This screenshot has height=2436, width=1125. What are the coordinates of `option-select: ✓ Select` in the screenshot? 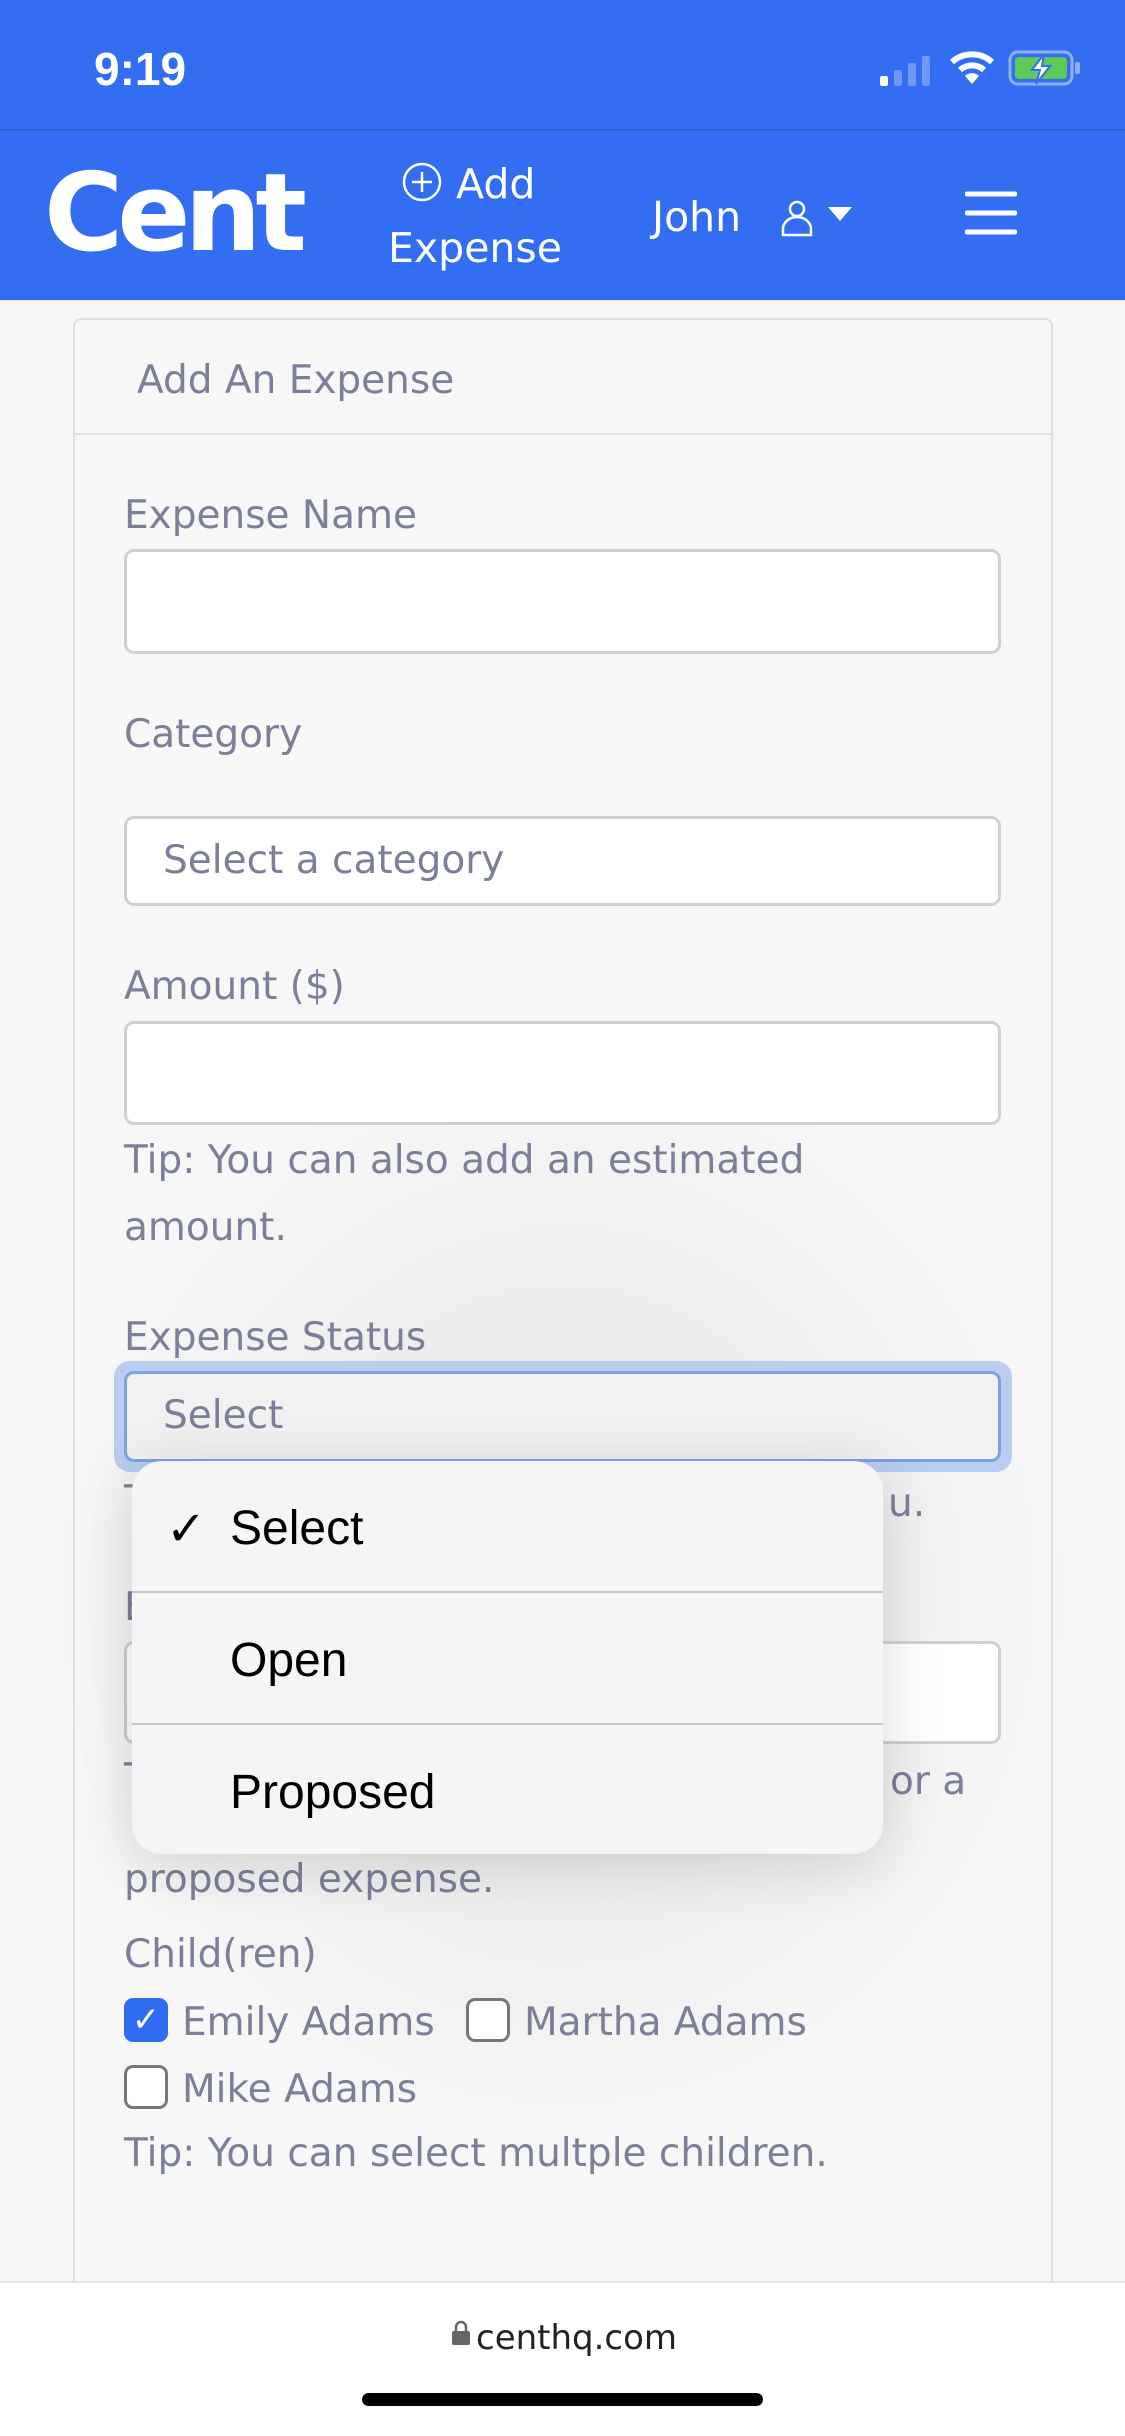 It's located at (507, 1526).